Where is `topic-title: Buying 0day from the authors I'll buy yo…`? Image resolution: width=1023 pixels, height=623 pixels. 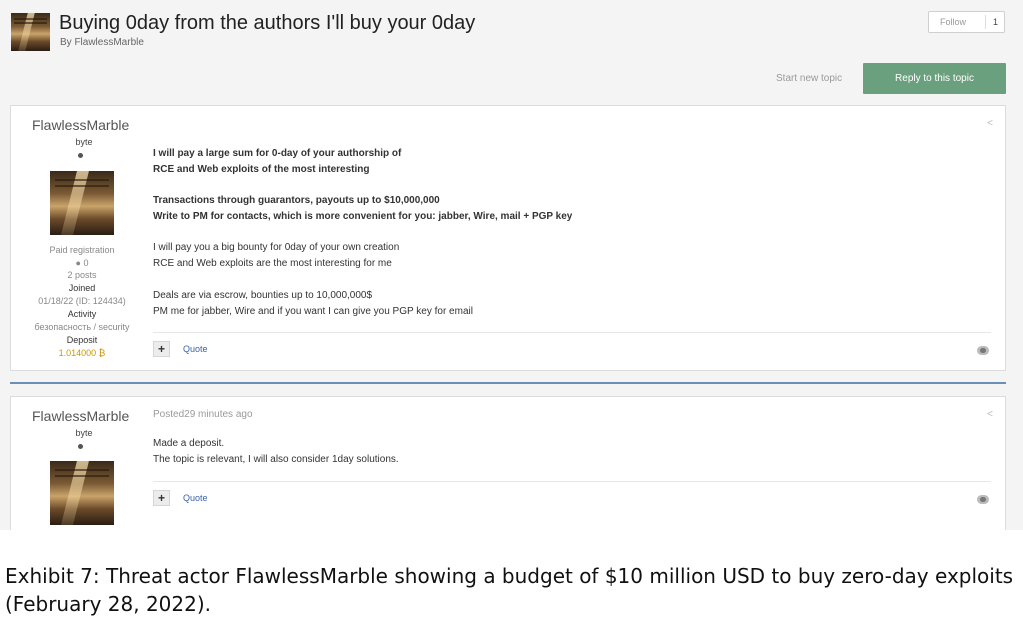
topic-title: Buying 0day from the authors I'll buy yo… is located at coordinates (267, 23).